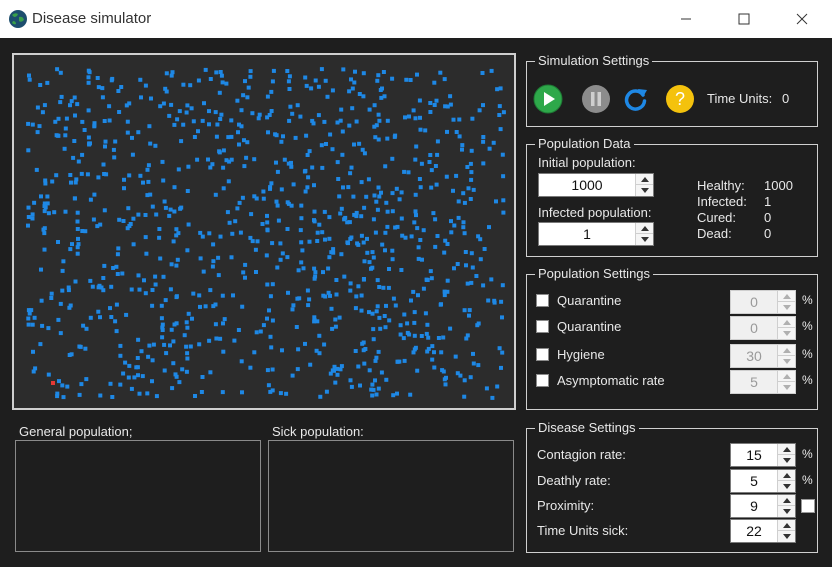 The height and width of the screenshot is (567, 832). Describe the element at coordinates (686, 19) in the screenshot. I see `minimize-button` at that location.